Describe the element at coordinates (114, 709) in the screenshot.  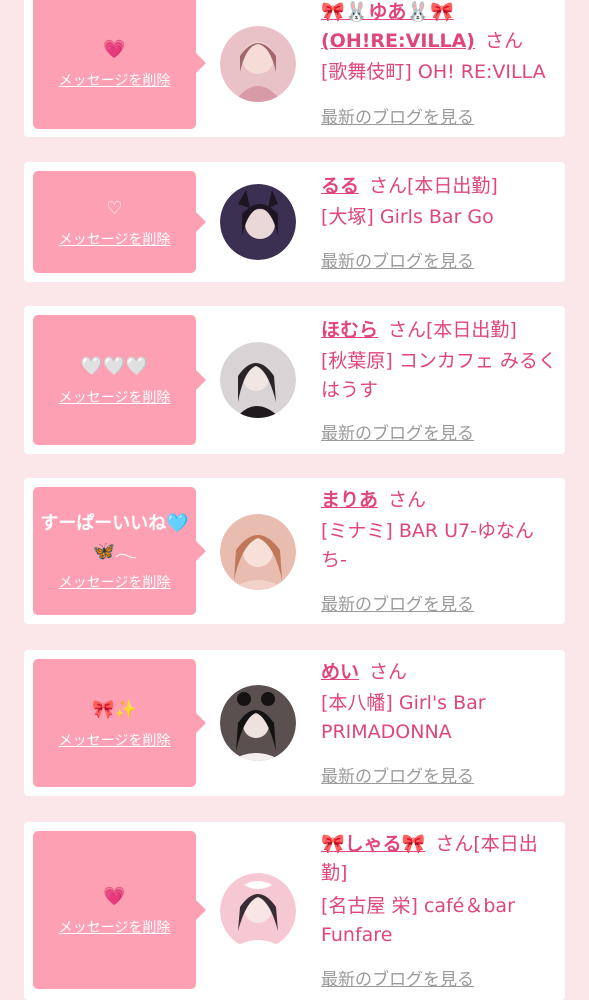
I see `message-text: 🎀✨` at that location.